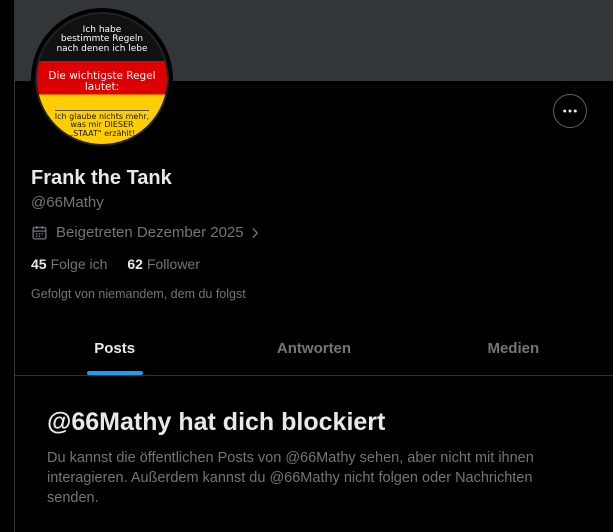 Image resolution: width=613 pixels, height=532 pixels. Describe the element at coordinates (135, 264) in the screenshot. I see `followers-count: 62` at that location.